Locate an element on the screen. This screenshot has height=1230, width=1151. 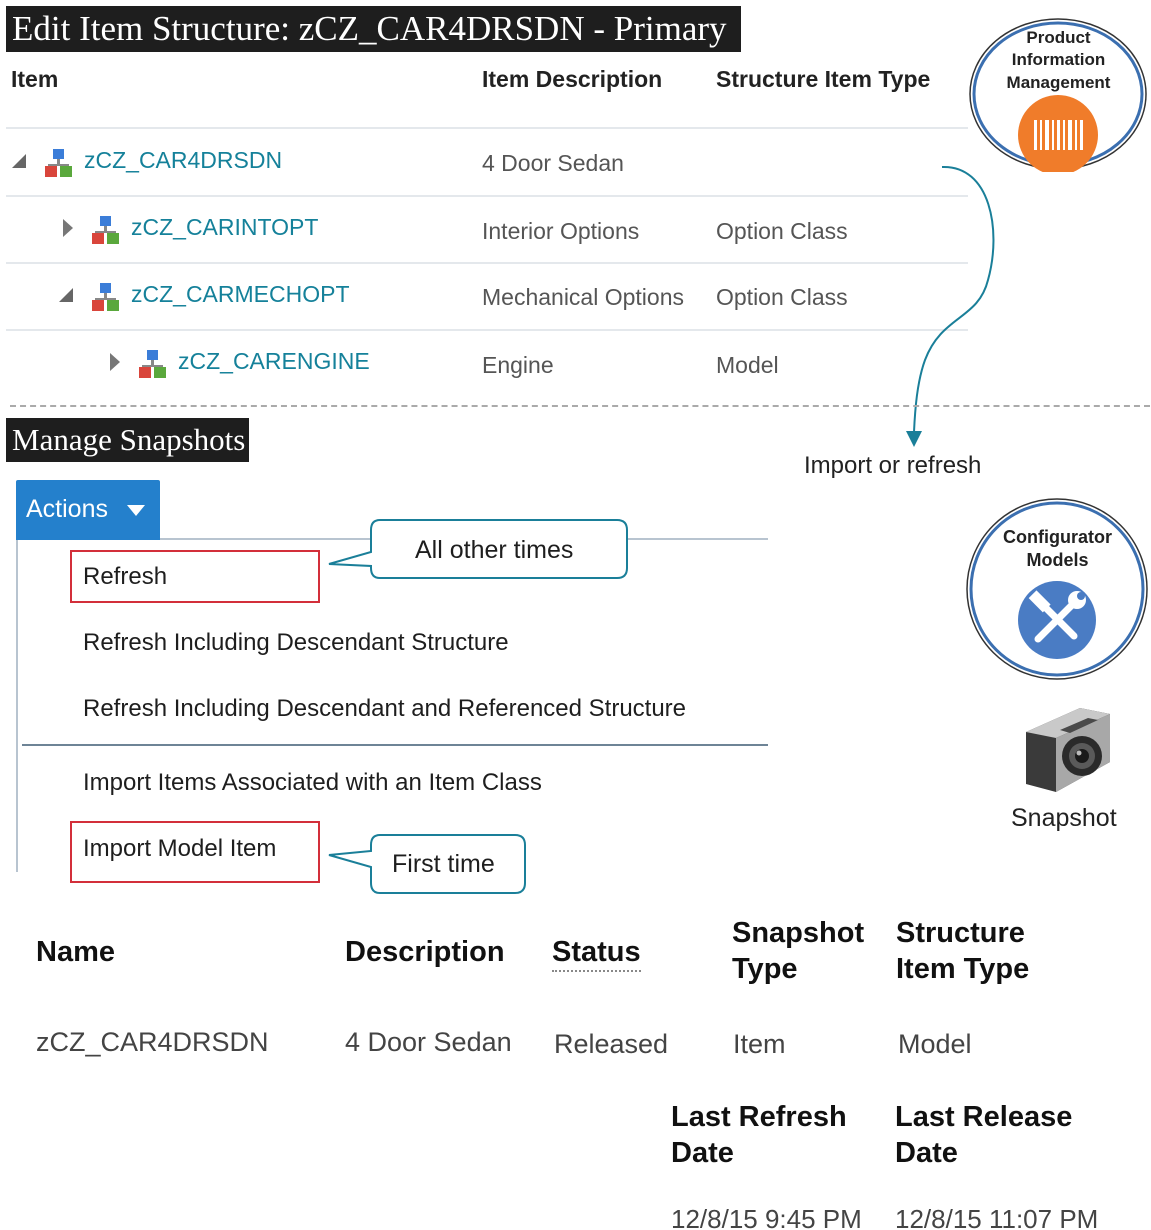
header-divider is located at coordinates (487, 128).